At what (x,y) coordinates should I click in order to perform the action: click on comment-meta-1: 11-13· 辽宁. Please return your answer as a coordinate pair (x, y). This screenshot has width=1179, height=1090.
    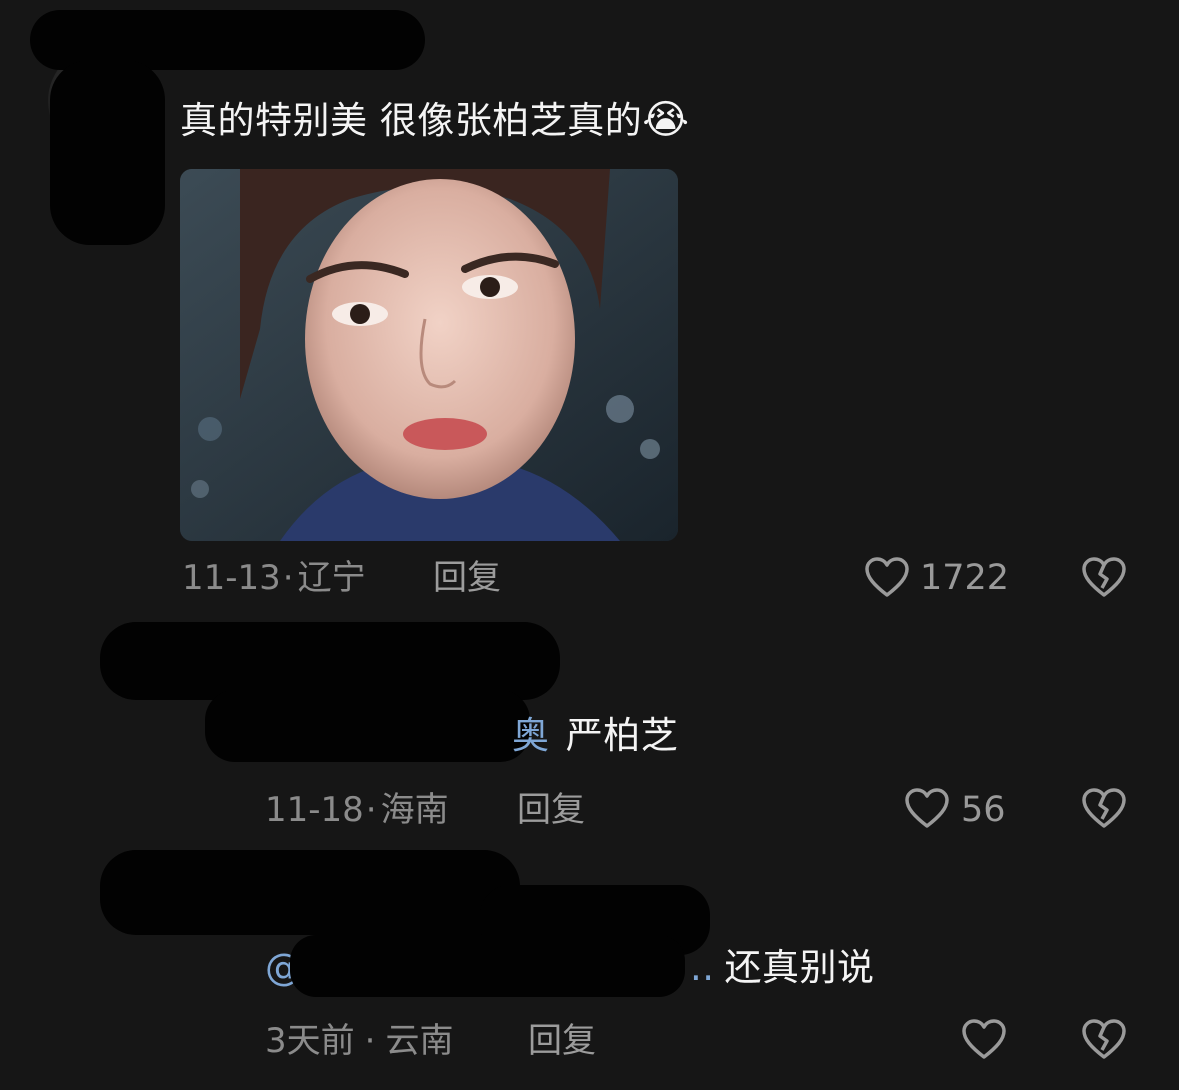
    Looking at the image, I should click on (274, 578).